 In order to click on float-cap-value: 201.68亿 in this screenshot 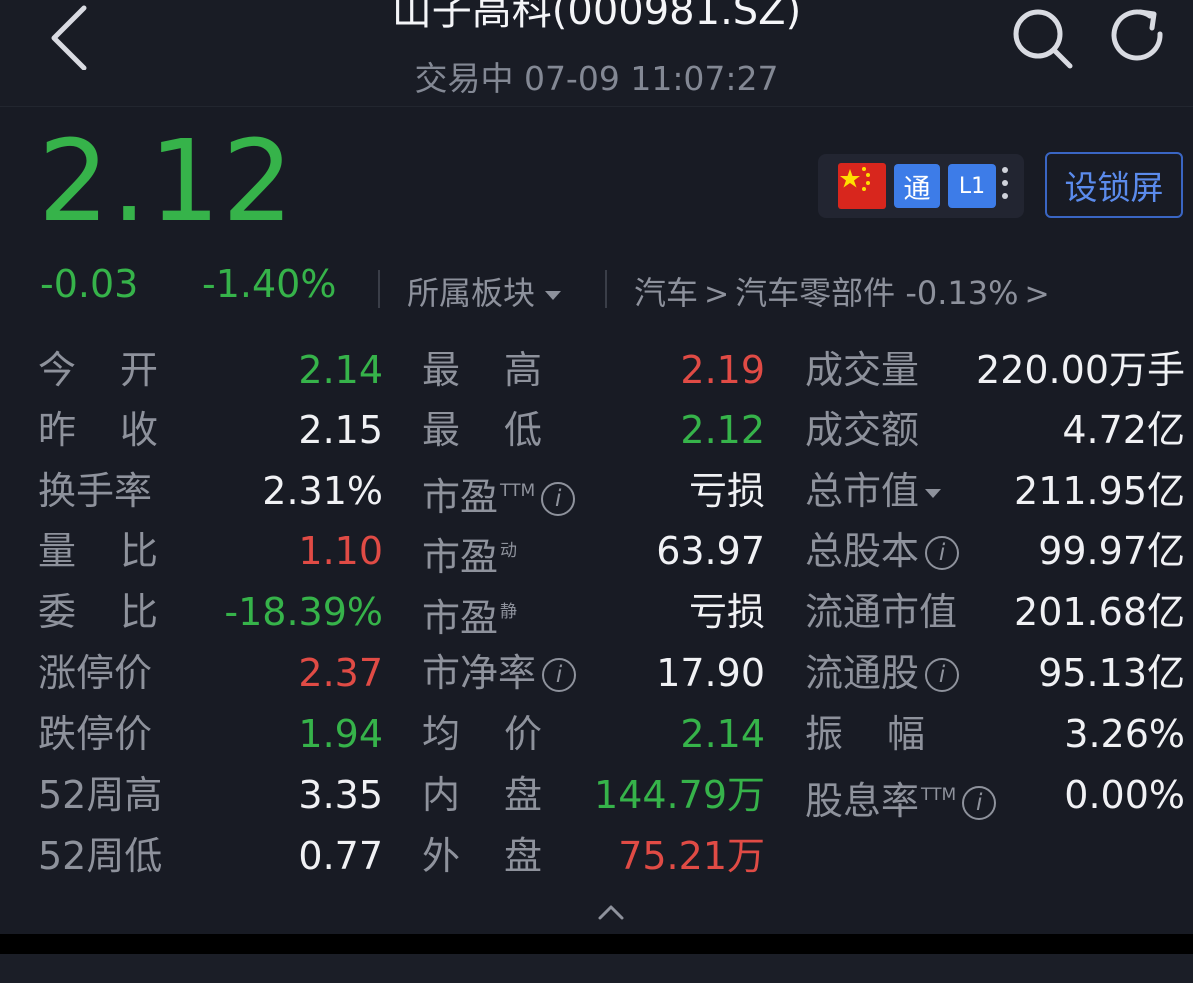, I will do `click(1099, 612)`.